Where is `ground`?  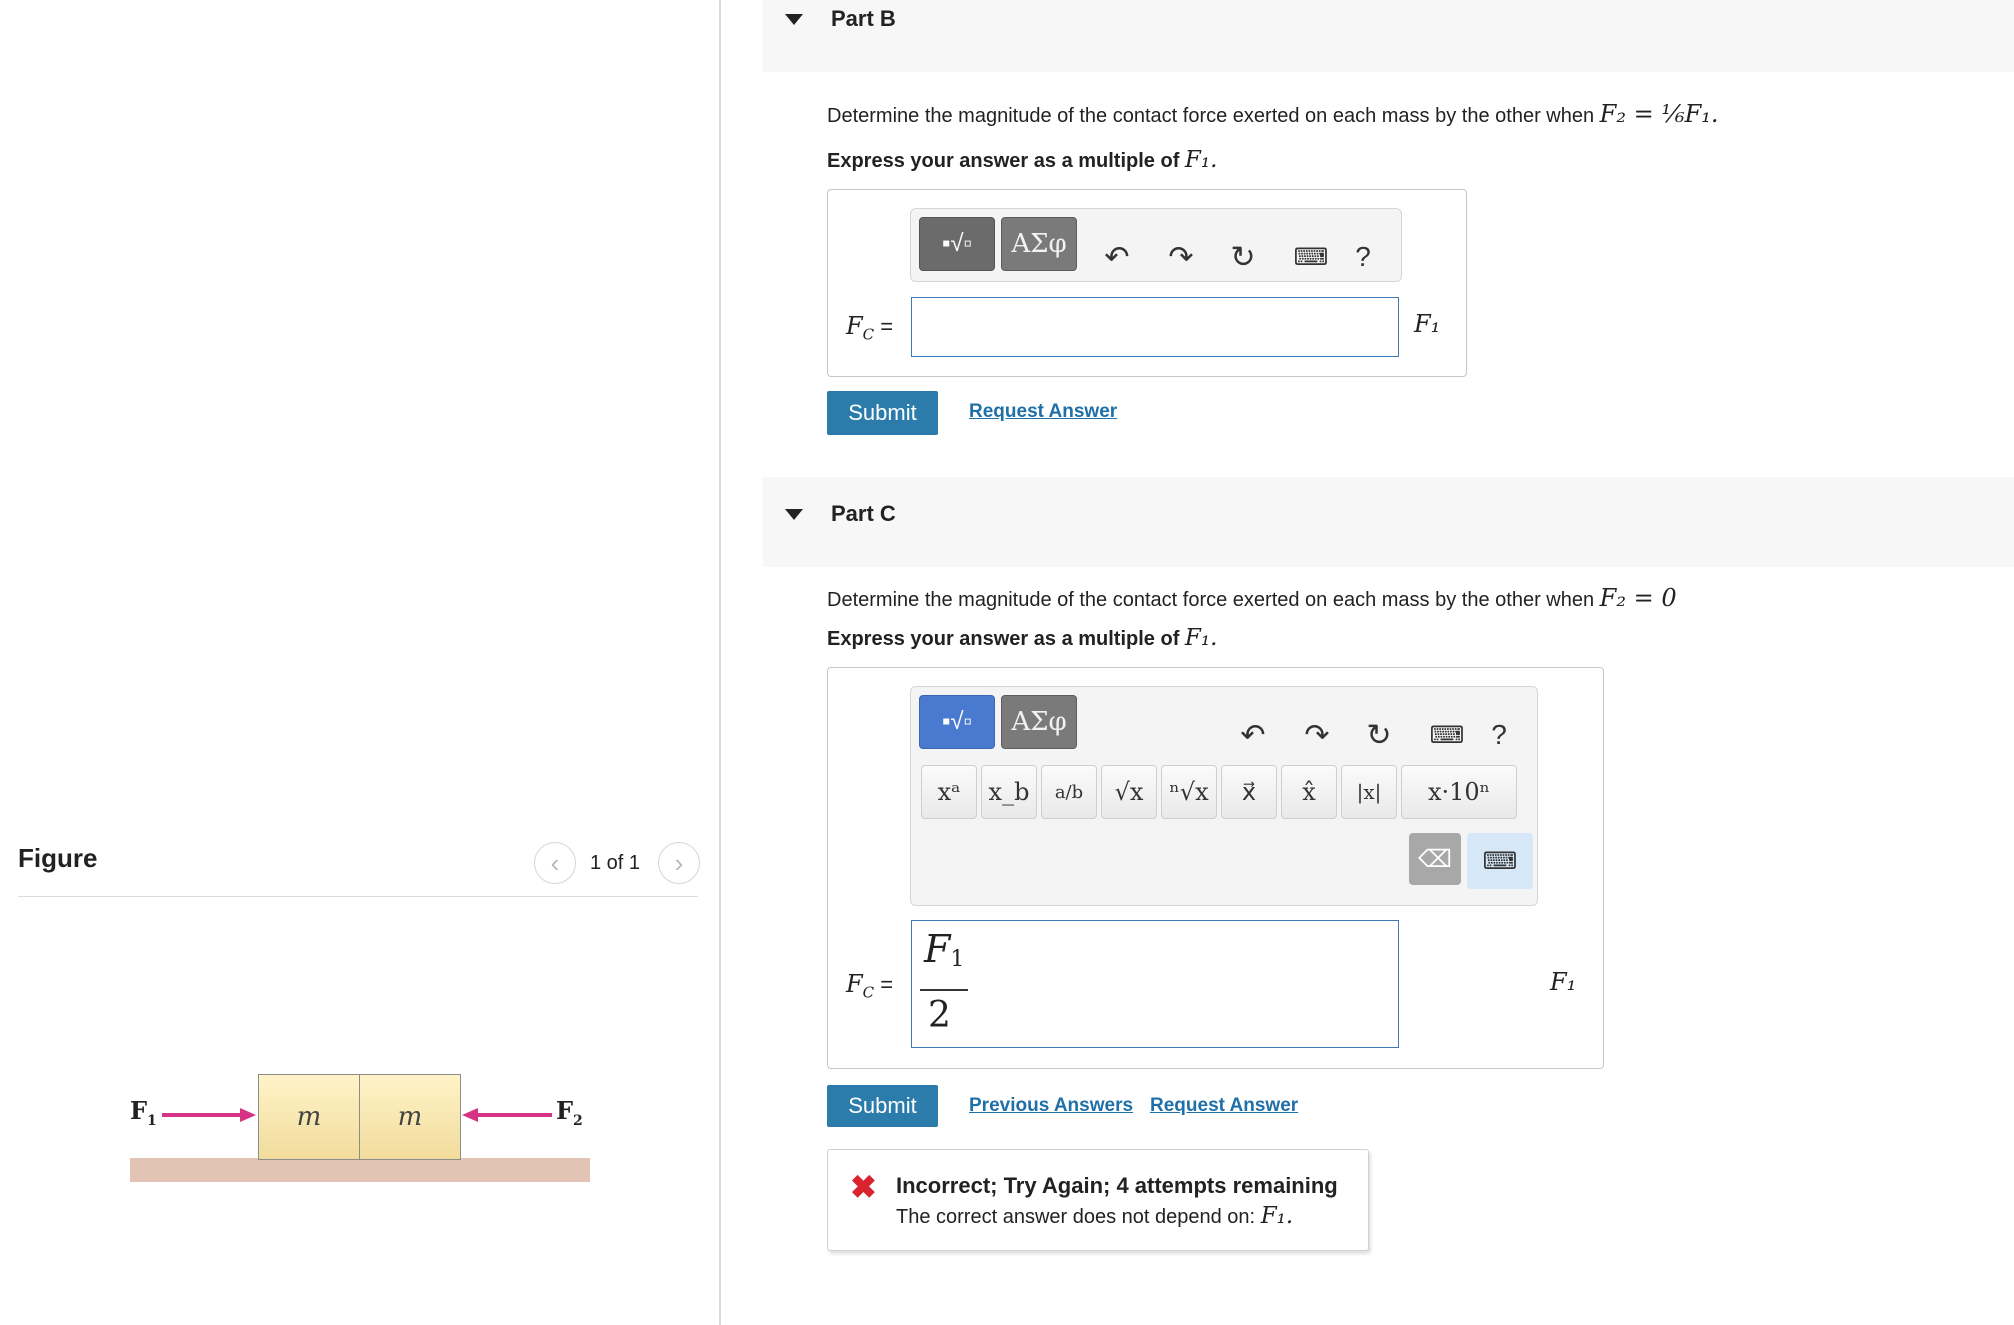
ground is located at coordinates (360, 1170).